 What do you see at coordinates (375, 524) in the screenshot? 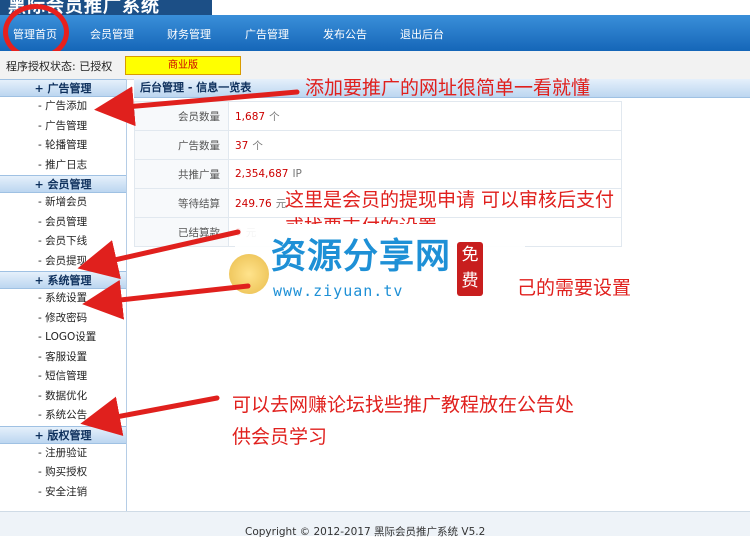
I see `footer: Copyright © 2012-2017 黑际会员推广系统 V5.2` at bounding box center [375, 524].